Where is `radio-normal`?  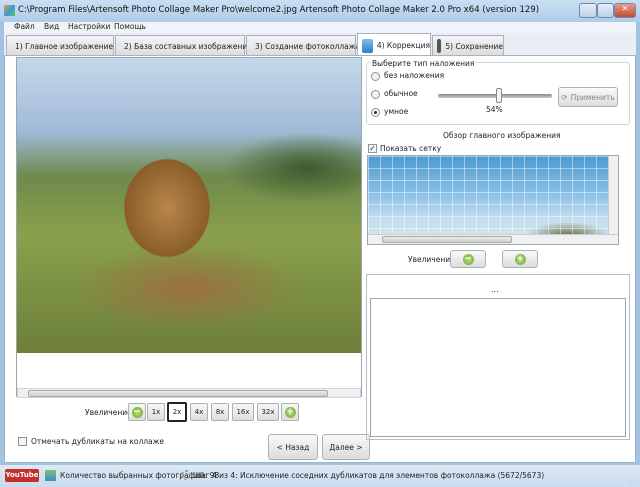 radio-normal is located at coordinates (375, 94).